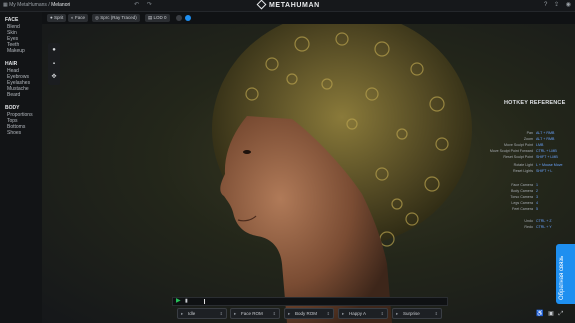 Image resolution: width=575 pixels, height=323 pixels. What do you see at coordinates (544, 221) in the screenshot?
I see `hotkey-key: CTRL + Z` at bounding box center [544, 221].